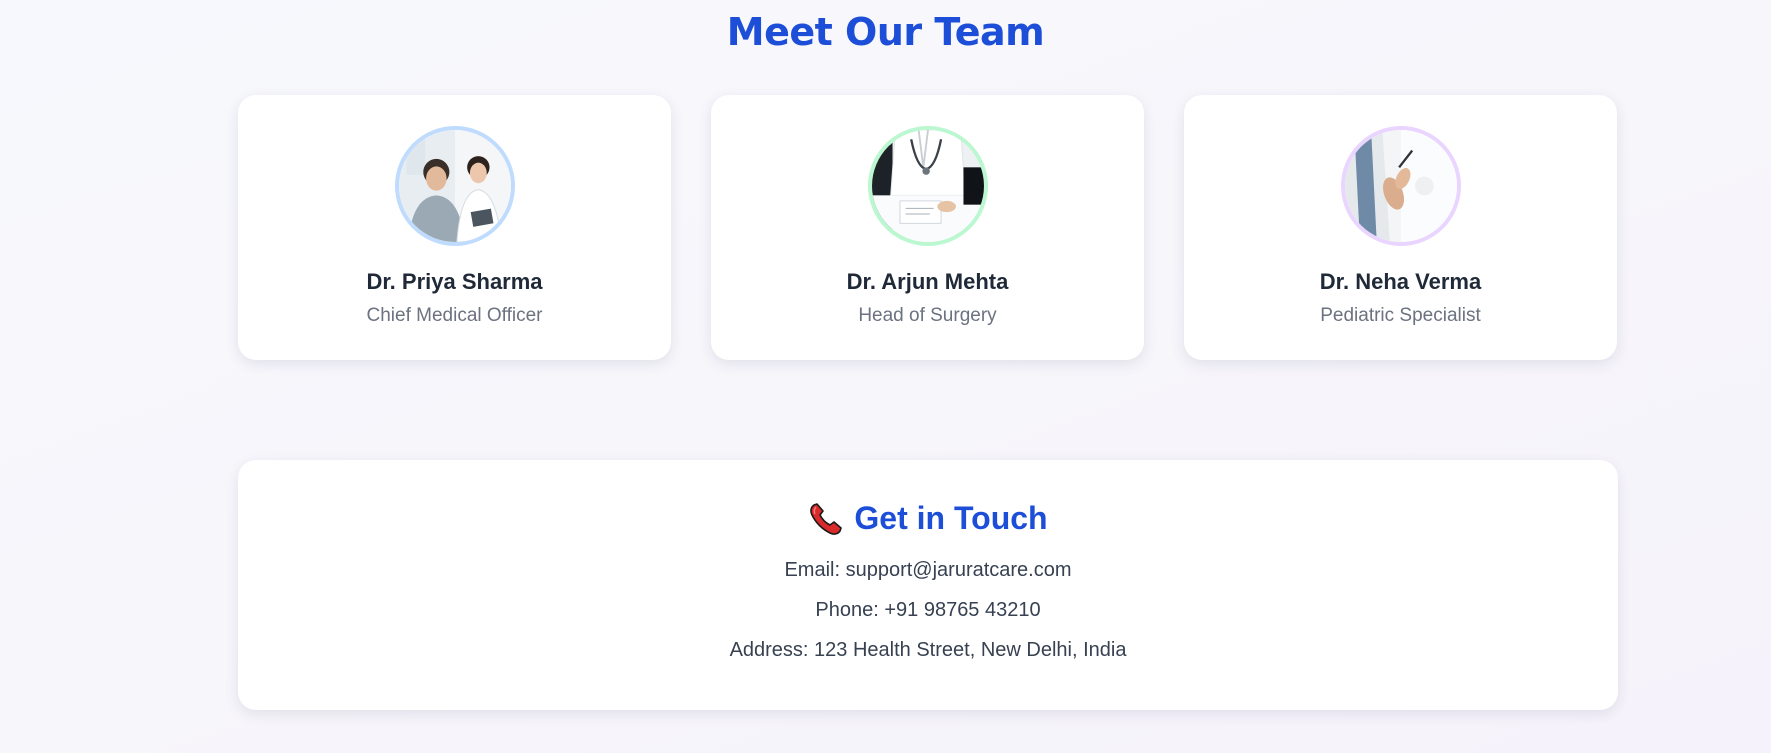  I want to click on contact-email: Email: support@jaruratcare.com, so click(927, 570).